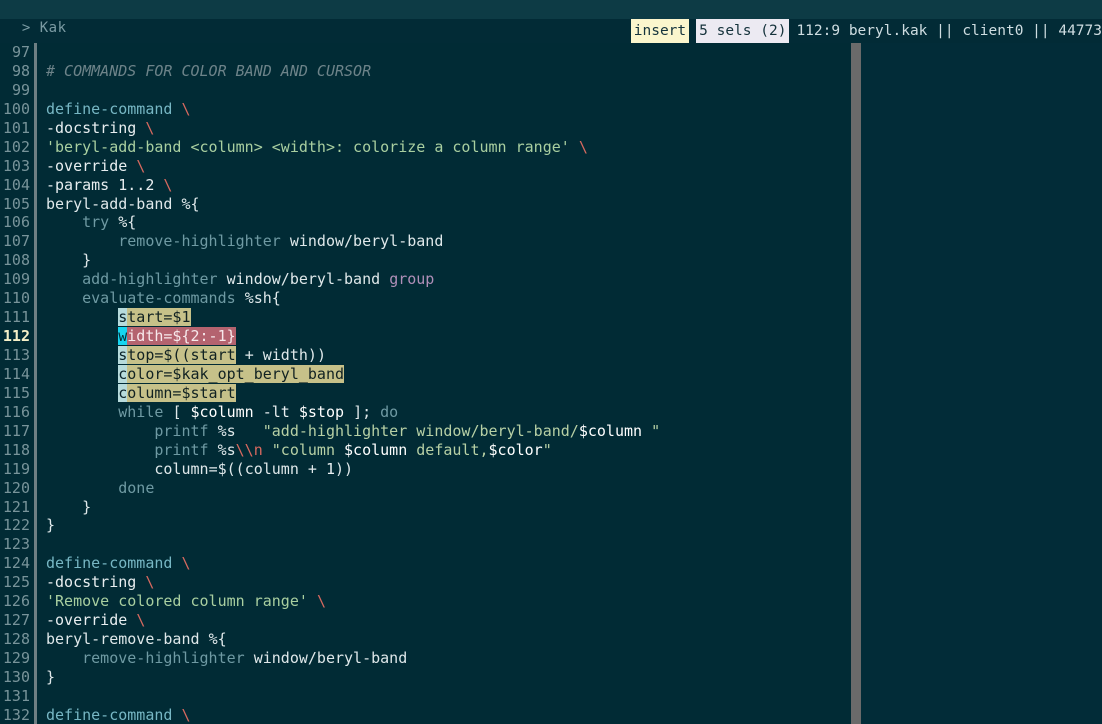 The height and width of the screenshot is (724, 1102). I want to click on code-line: 98 # COMMANDS FOR COLOR BAND AND CURSOR, so click(551, 71).